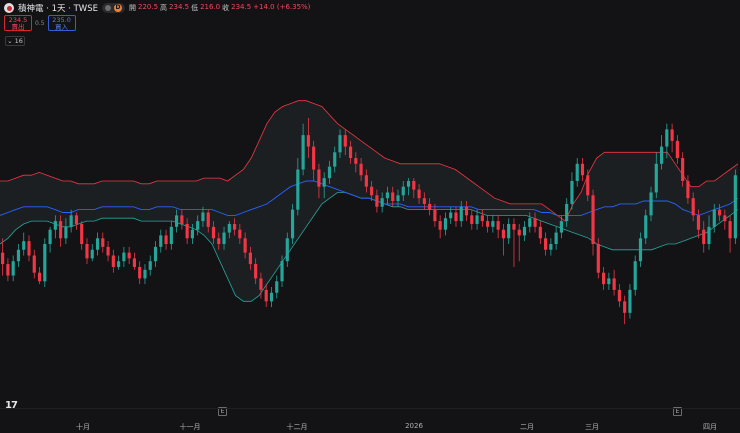  What do you see at coordinates (61, 23) in the screenshot?
I see `buy-button: 235.0 買入` at bounding box center [61, 23].